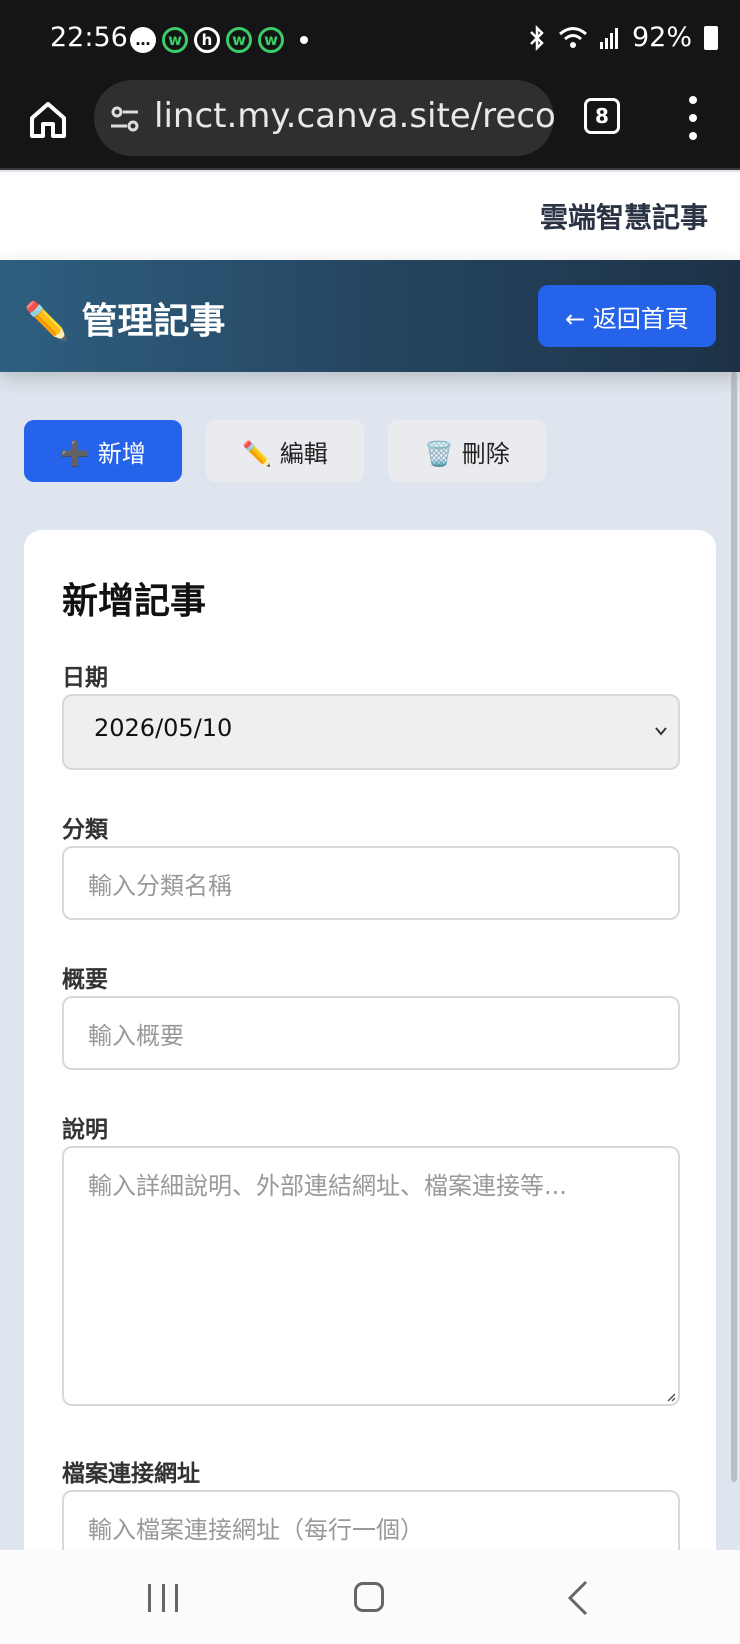 This screenshot has width=740, height=1644. Describe the element at coordinates (131, 1474) in the screenshot. I see `file-url-label: 檔案連接網址` at that location.